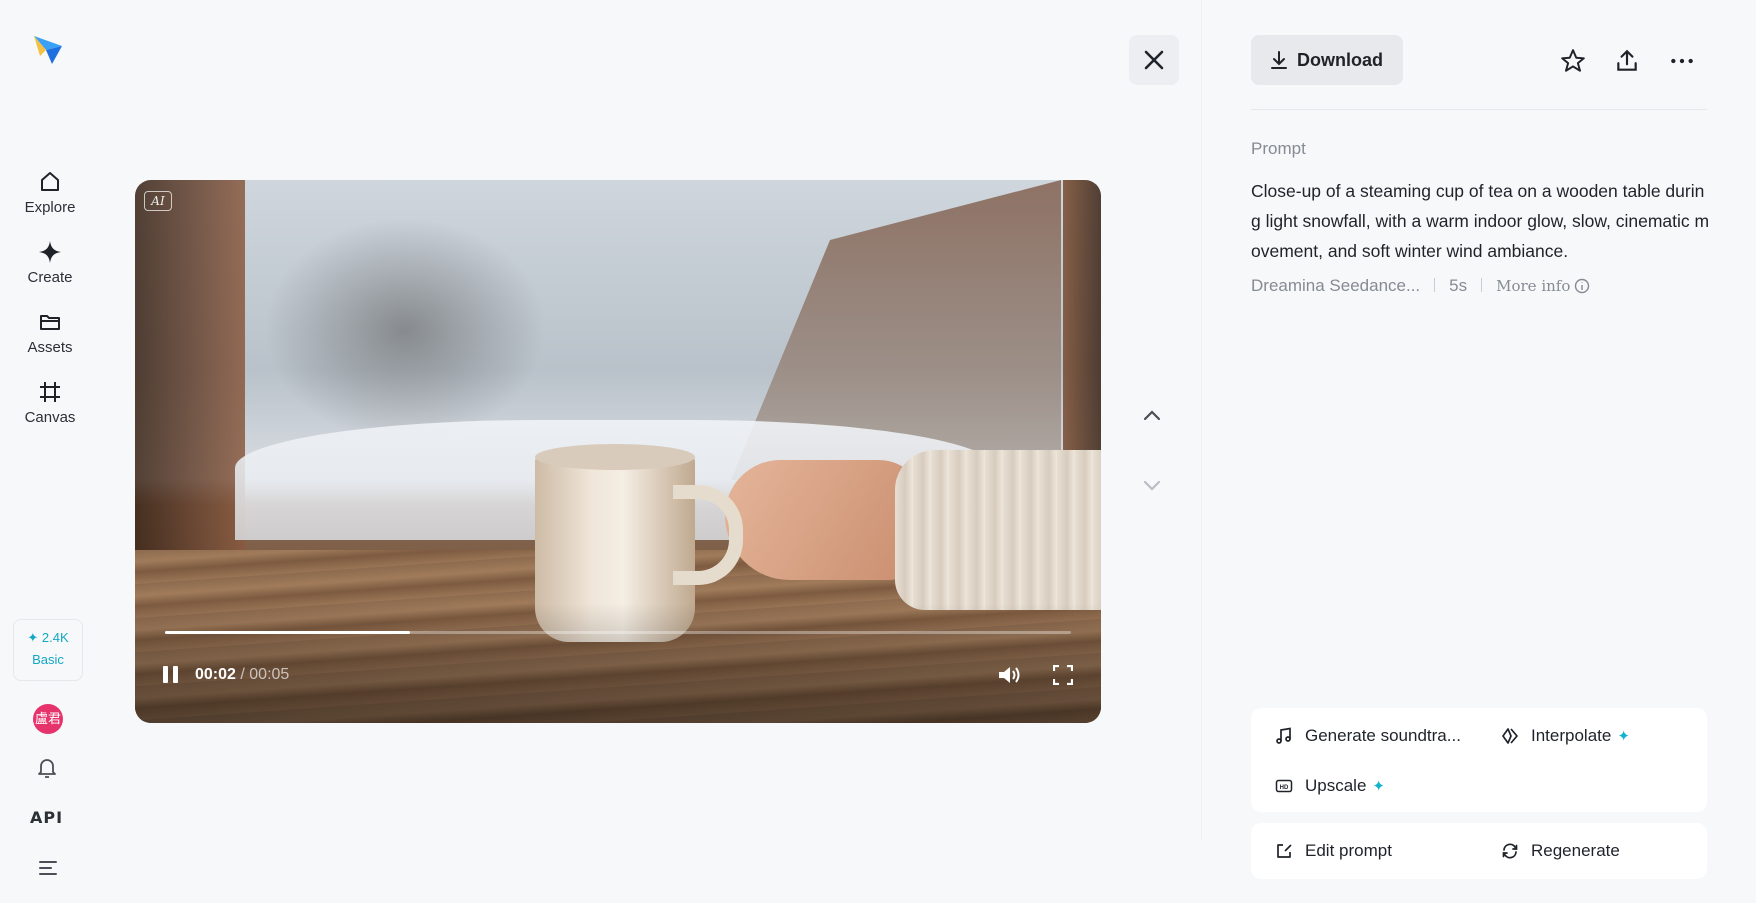 The width and height of the screenshot is (1756, 903). What do you see at coordinates (1565, 736) in the screenshot?
I see `interpolate-button: Interpolate ✦` at bounding box center [1565, 736].